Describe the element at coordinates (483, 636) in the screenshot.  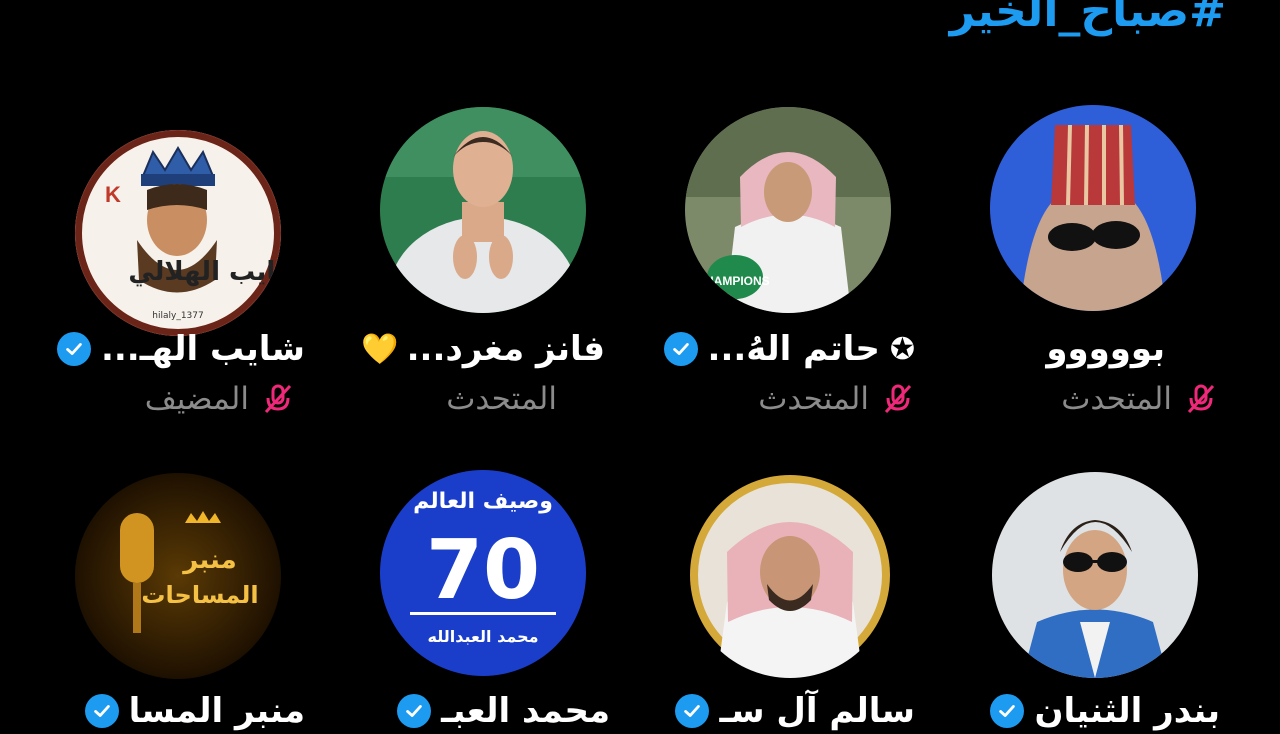
I see `svg-text: محمد العبدالله` at that location.